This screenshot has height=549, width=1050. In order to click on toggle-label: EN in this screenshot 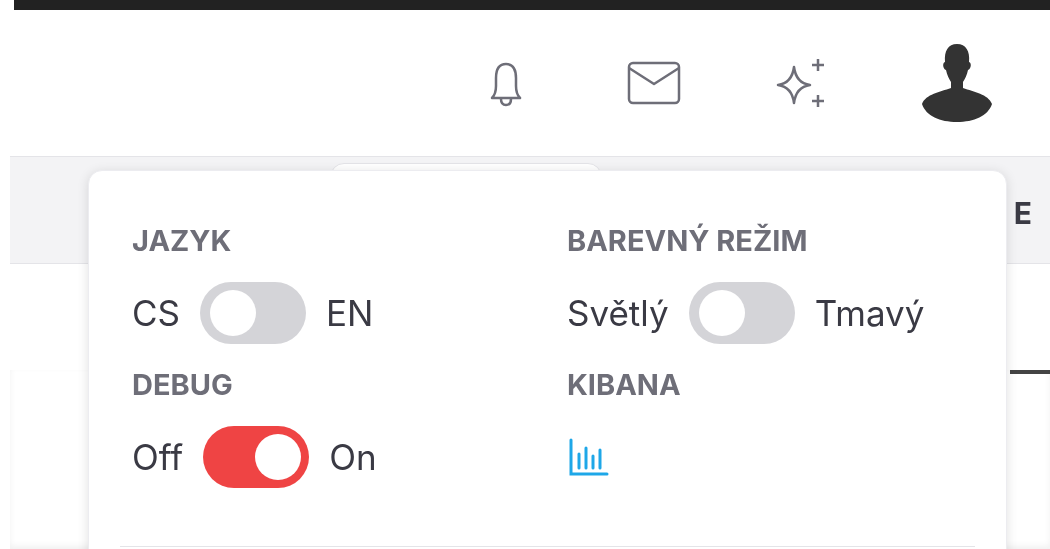, I will do `click(350, 313)`.